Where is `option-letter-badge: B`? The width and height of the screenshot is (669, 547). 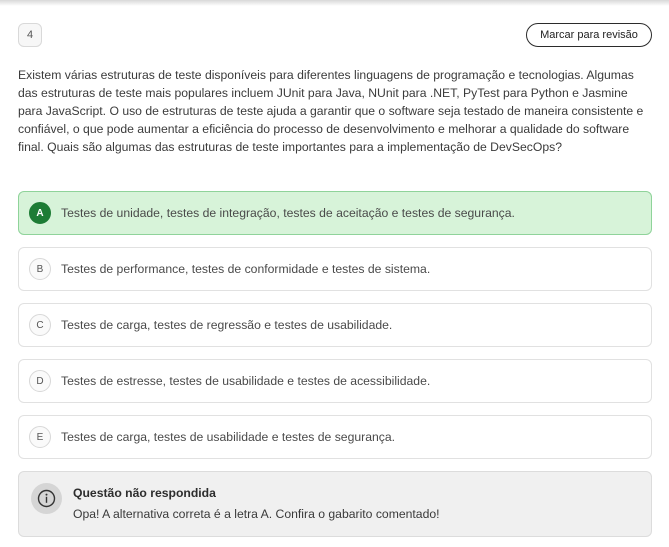
option-letter-badge: B is located at coordinates (40, 269).